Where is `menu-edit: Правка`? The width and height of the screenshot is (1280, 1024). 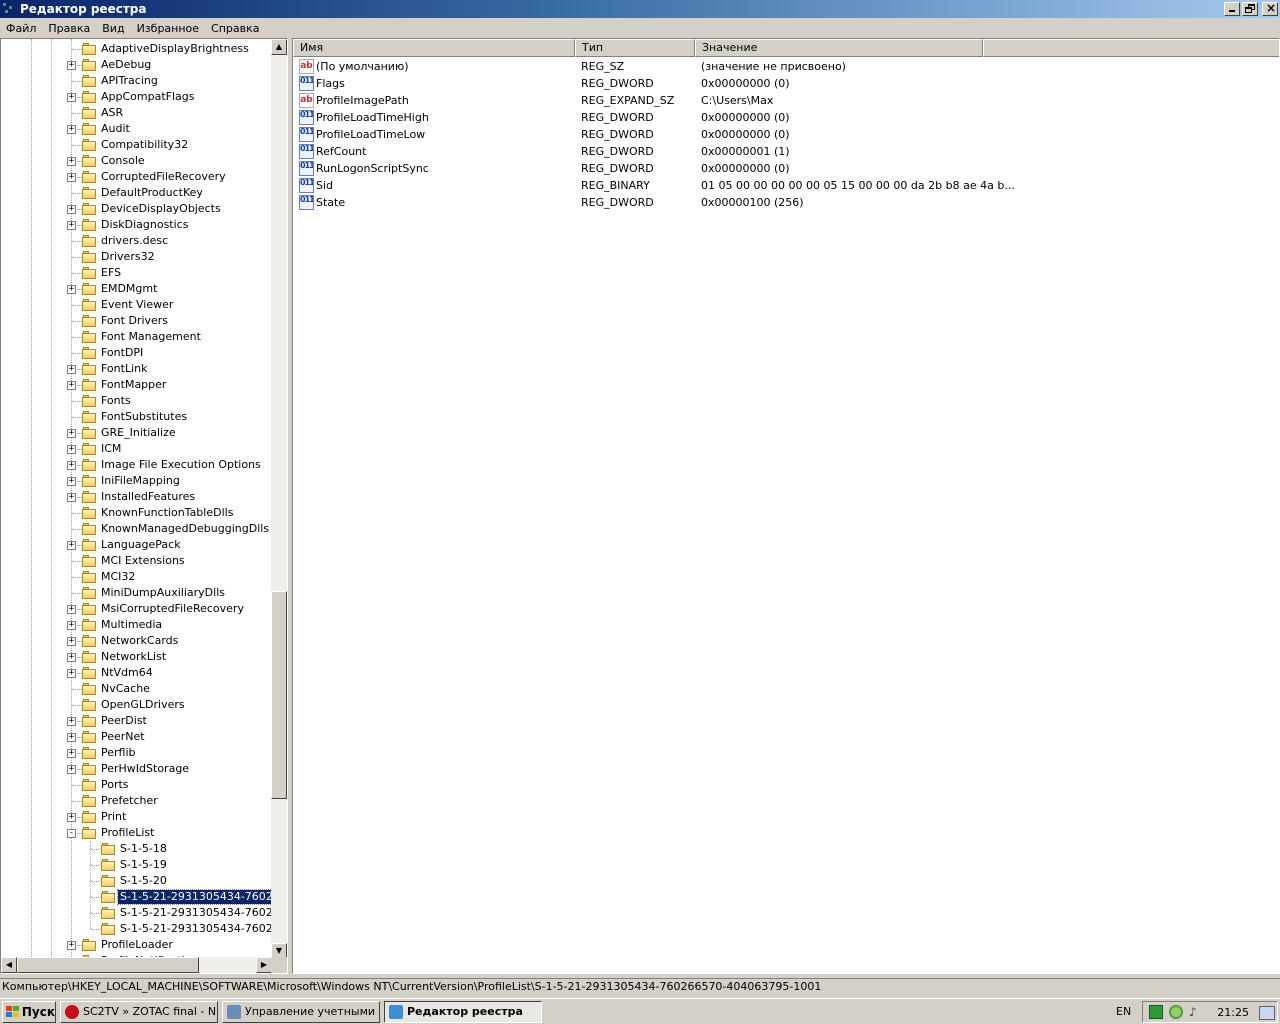
menu-edit: Правка is located at coordinates (69, 28).